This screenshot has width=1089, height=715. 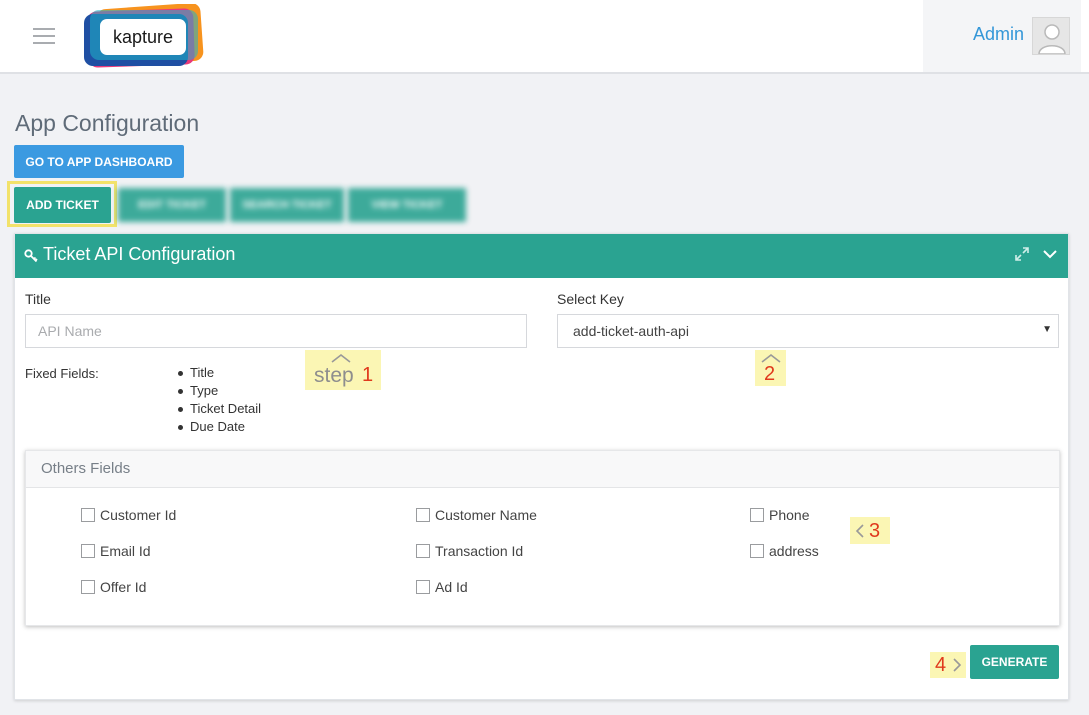 What do you see at coordinates (941, 665) in the screenshot?
I see `step-4-number: 4` at bounding box center [941, 665].